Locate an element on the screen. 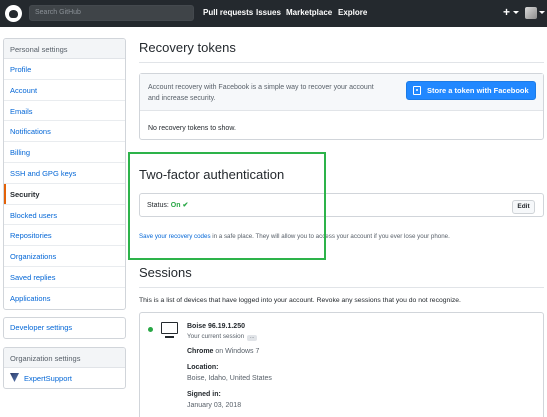 The width and height of the screenshot is (547, 417). org-avatar-icon is located at coordinates (14, 377).